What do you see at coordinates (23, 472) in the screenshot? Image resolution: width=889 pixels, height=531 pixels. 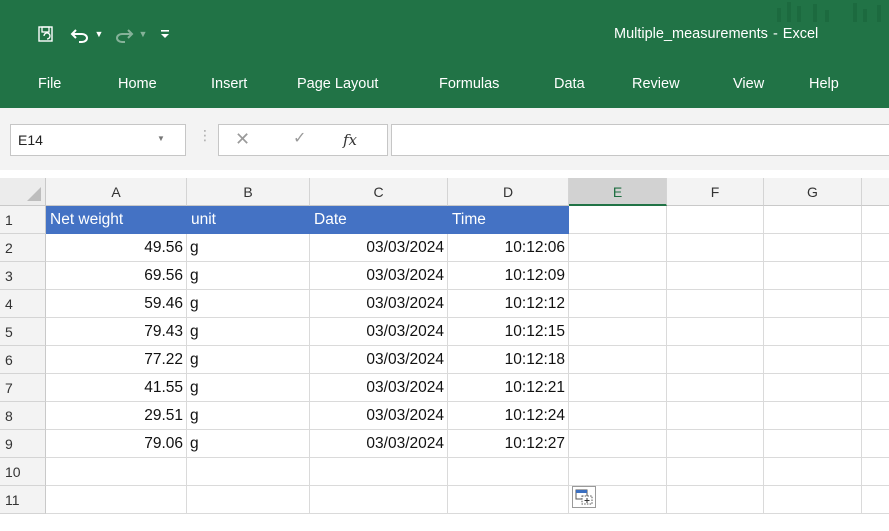 I see `row-header: 10` at bounding box center [23, 472].